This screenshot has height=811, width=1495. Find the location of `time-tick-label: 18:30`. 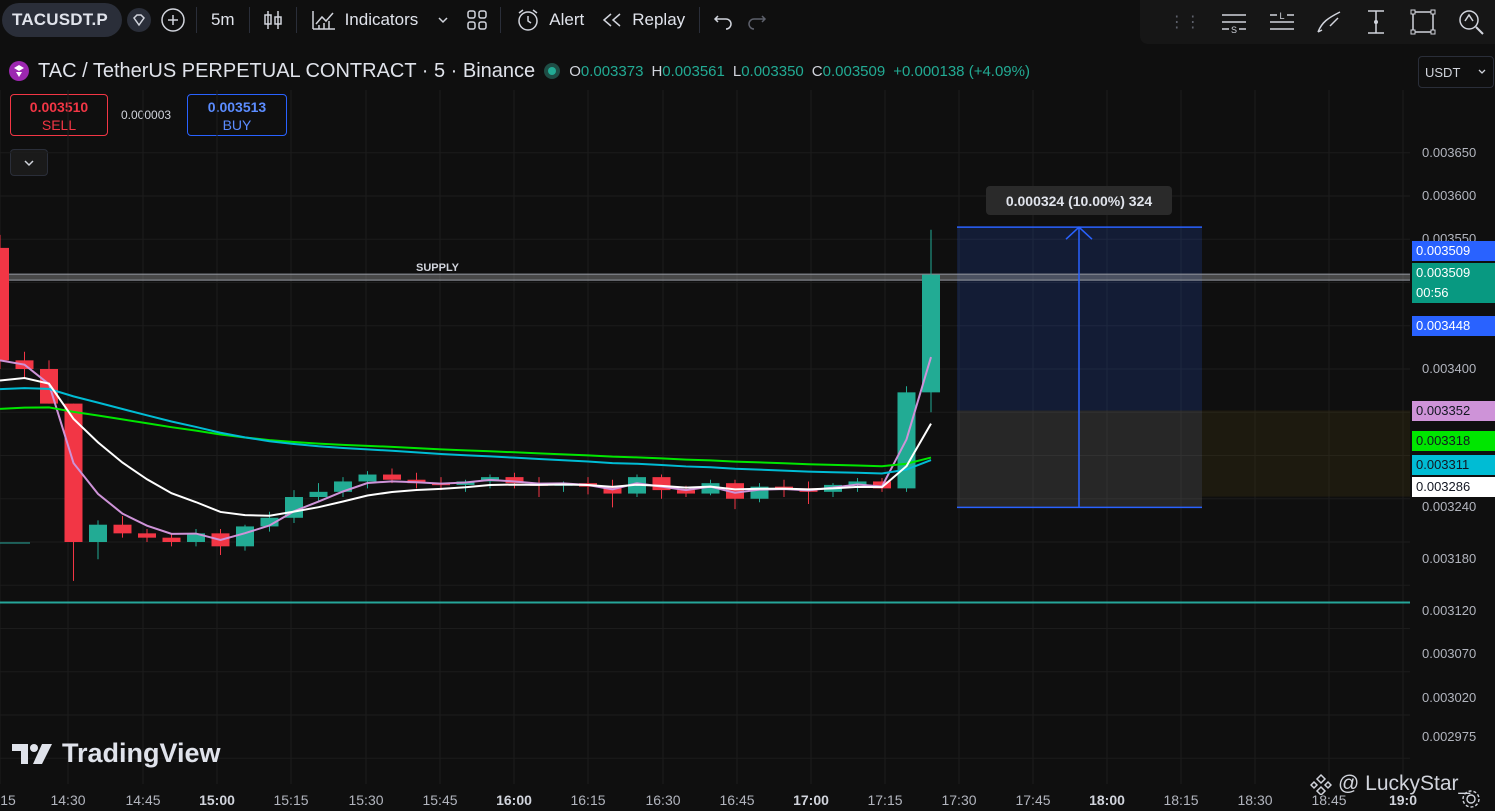

time-tick-label: 18:30 is located at coordinates (1255, 800).